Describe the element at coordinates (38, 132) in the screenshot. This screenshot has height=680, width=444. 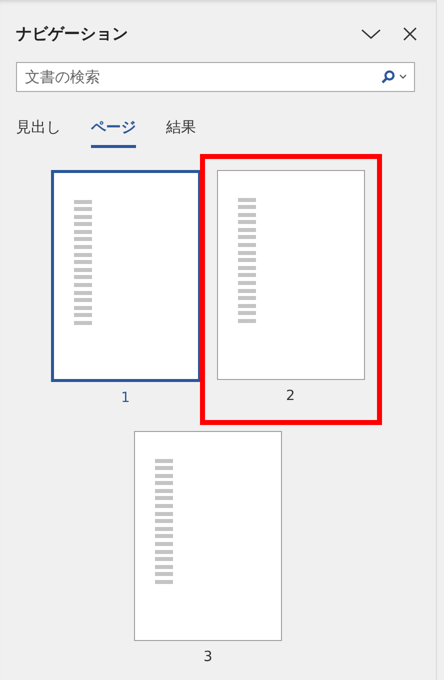
I see `tab: 見出し` at that location.